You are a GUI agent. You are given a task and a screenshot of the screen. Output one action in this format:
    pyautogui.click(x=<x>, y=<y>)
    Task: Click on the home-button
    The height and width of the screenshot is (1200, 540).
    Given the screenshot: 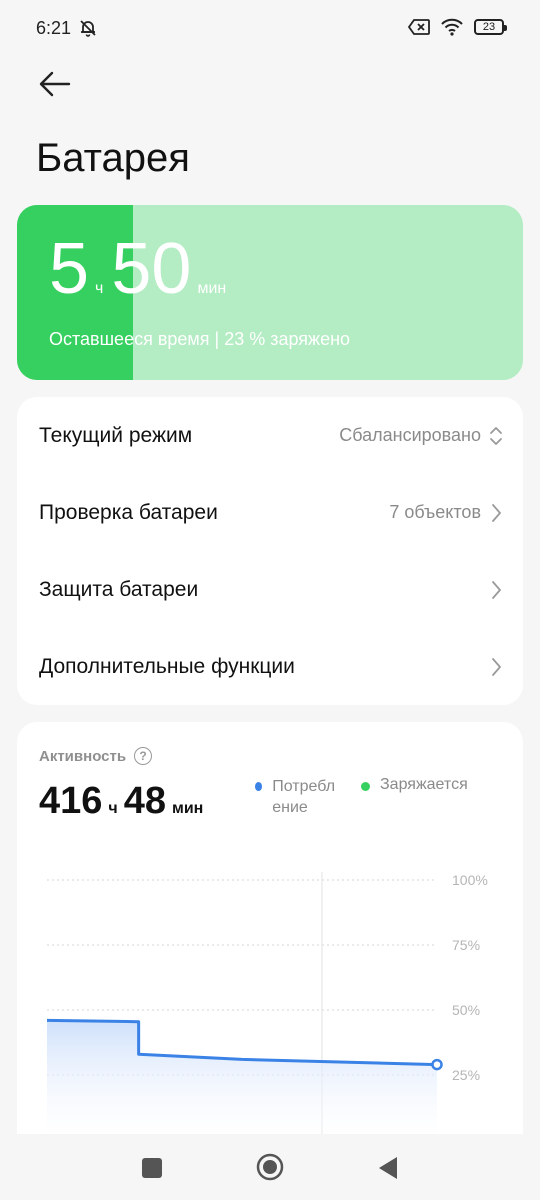 What is the action you would take?
    pyautogui.click(x=270, y=1167)
    